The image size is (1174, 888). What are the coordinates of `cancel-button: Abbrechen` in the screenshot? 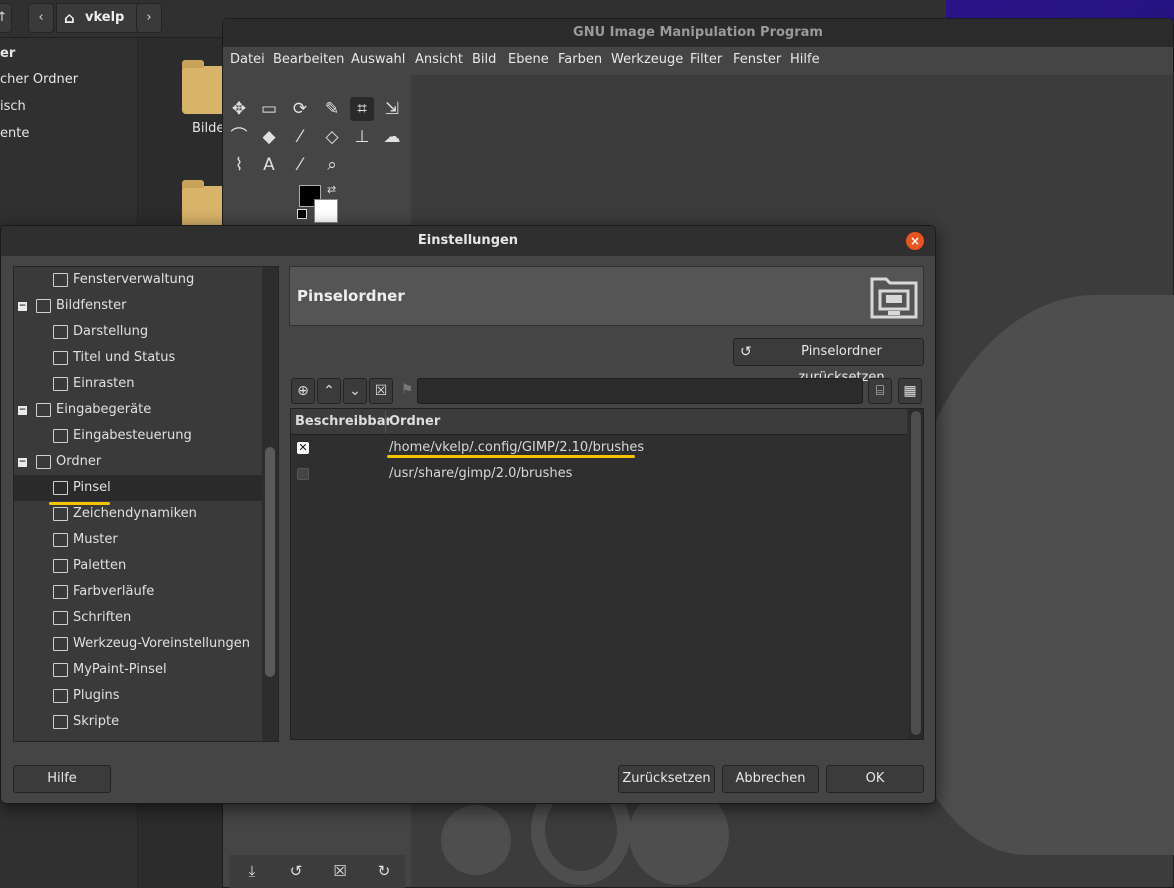 It's located at (770, 779).